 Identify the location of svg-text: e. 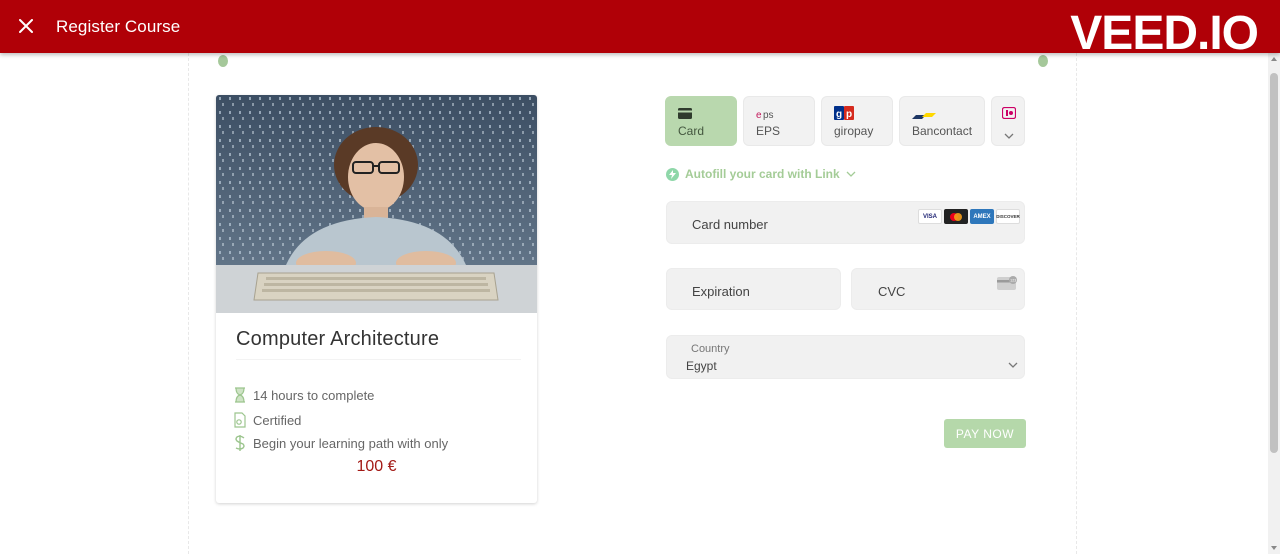
(759, 115).